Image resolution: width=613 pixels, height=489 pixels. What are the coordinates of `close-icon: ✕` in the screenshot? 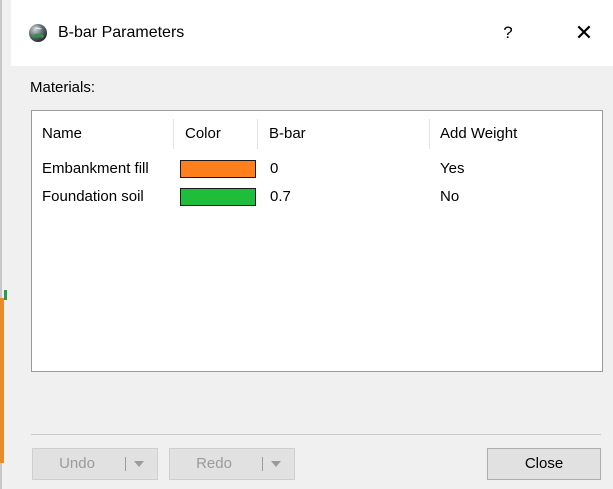 It's located at (584, 32).